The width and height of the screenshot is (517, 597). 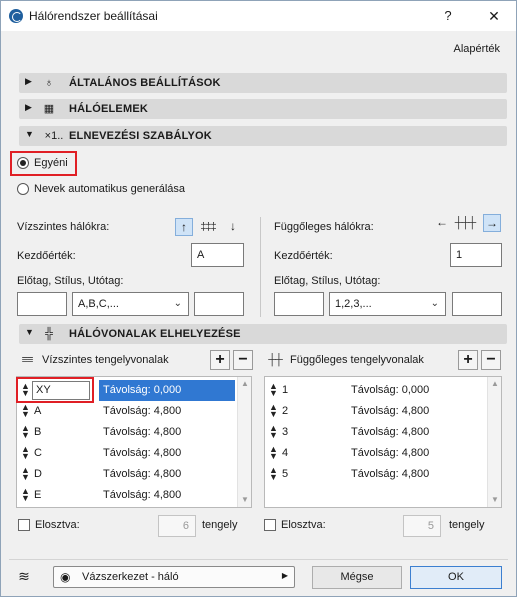 I want to click on naming-icon: ×1.., so click(x=54, y=136).